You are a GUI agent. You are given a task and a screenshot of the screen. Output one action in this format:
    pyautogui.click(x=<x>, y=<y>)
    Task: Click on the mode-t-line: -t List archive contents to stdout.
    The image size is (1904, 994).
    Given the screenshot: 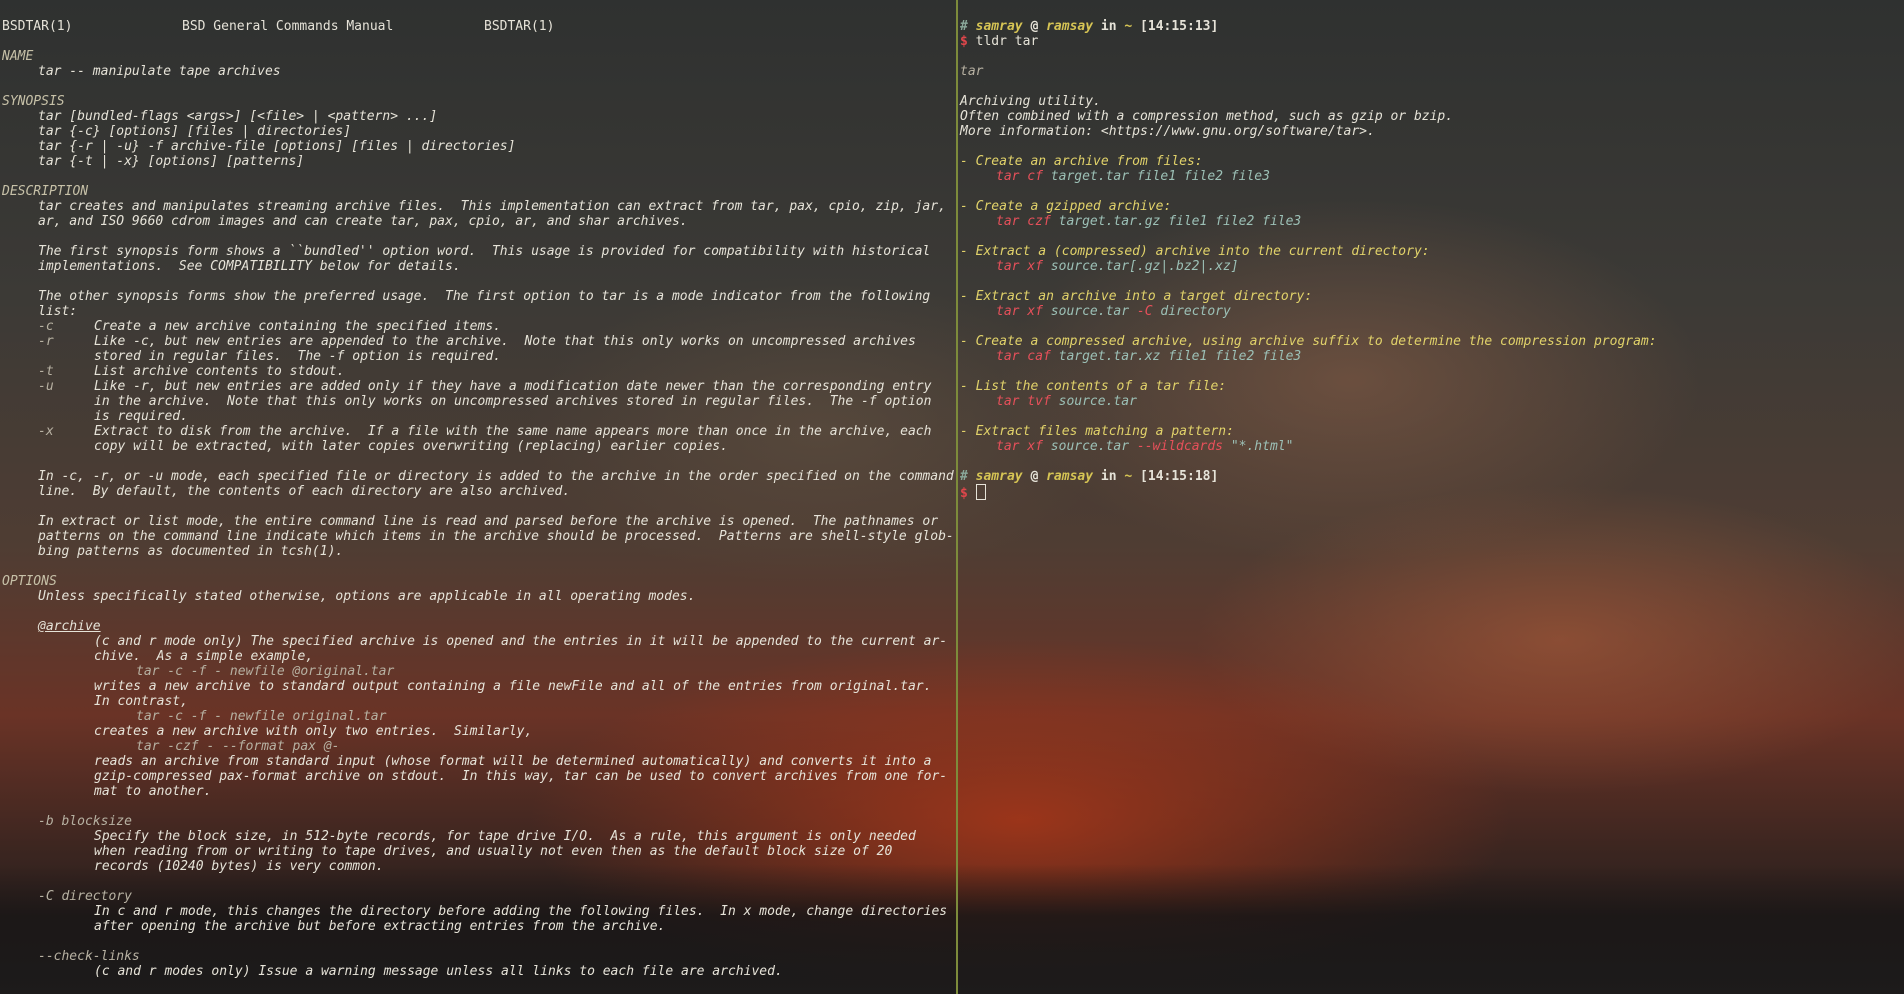 What is the action you would take?
    pyautogui.click(x=479, y=371)
    